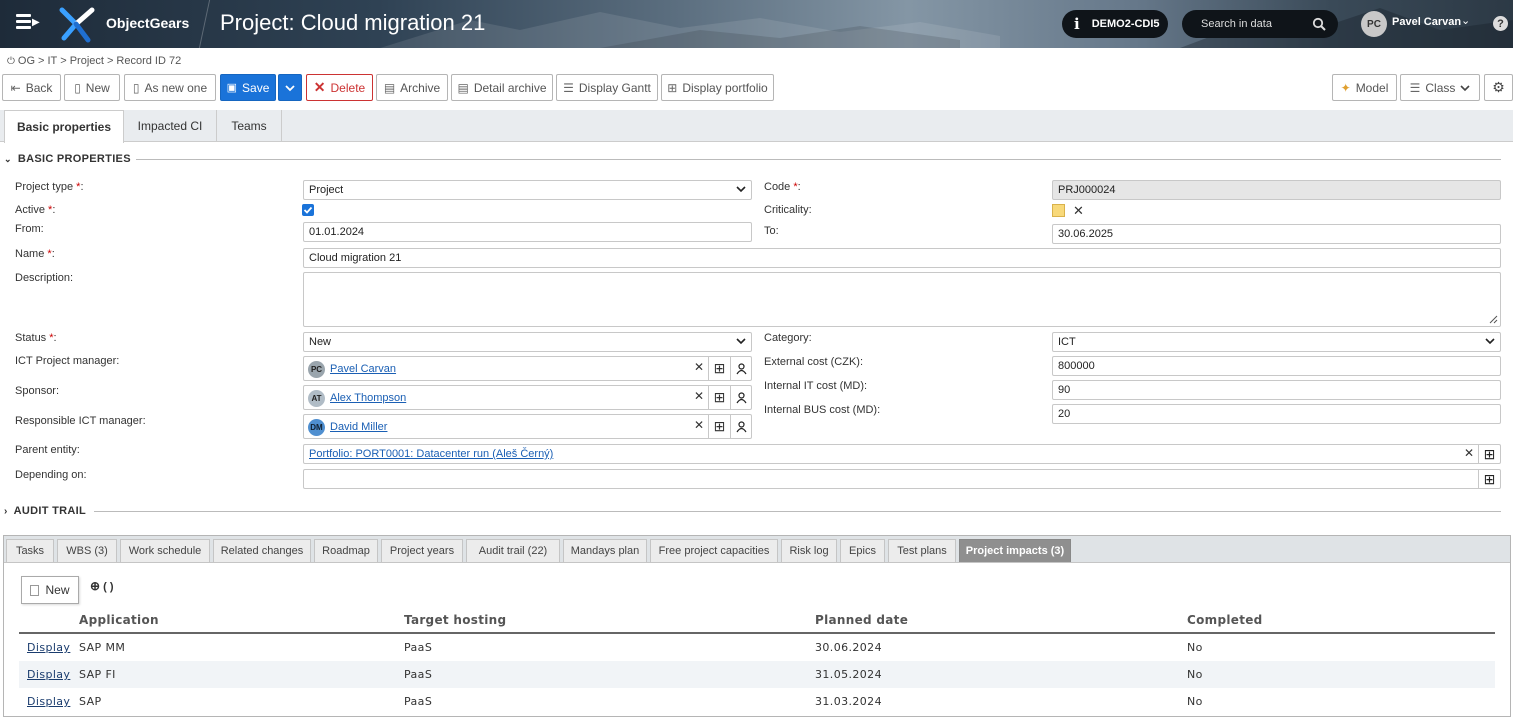  What do you see at coordinates (30, 550) in the screenshot?
I see `tab-tasks: Tasks` at bounding box center [30, 550].